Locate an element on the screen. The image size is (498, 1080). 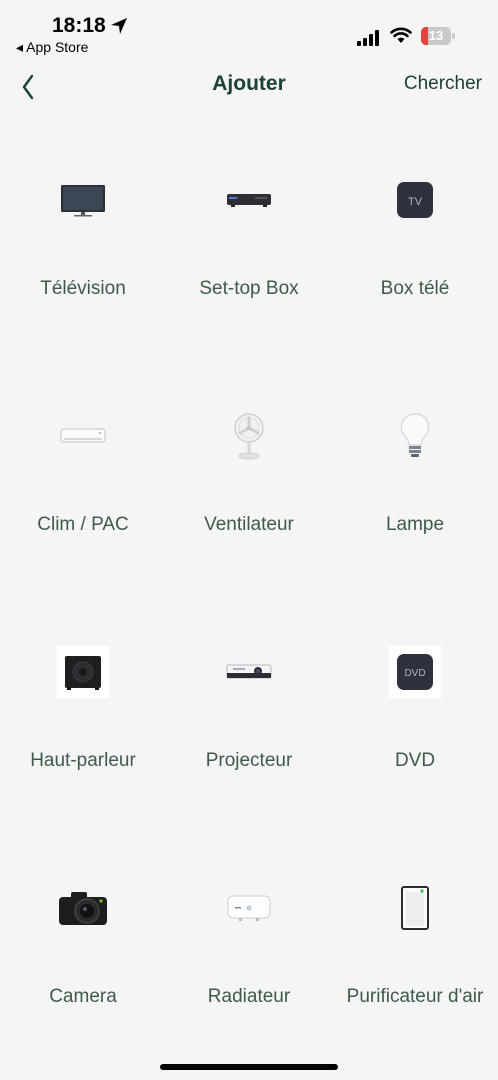
battery-indicator: 13 is located at coordinates (438, 36).